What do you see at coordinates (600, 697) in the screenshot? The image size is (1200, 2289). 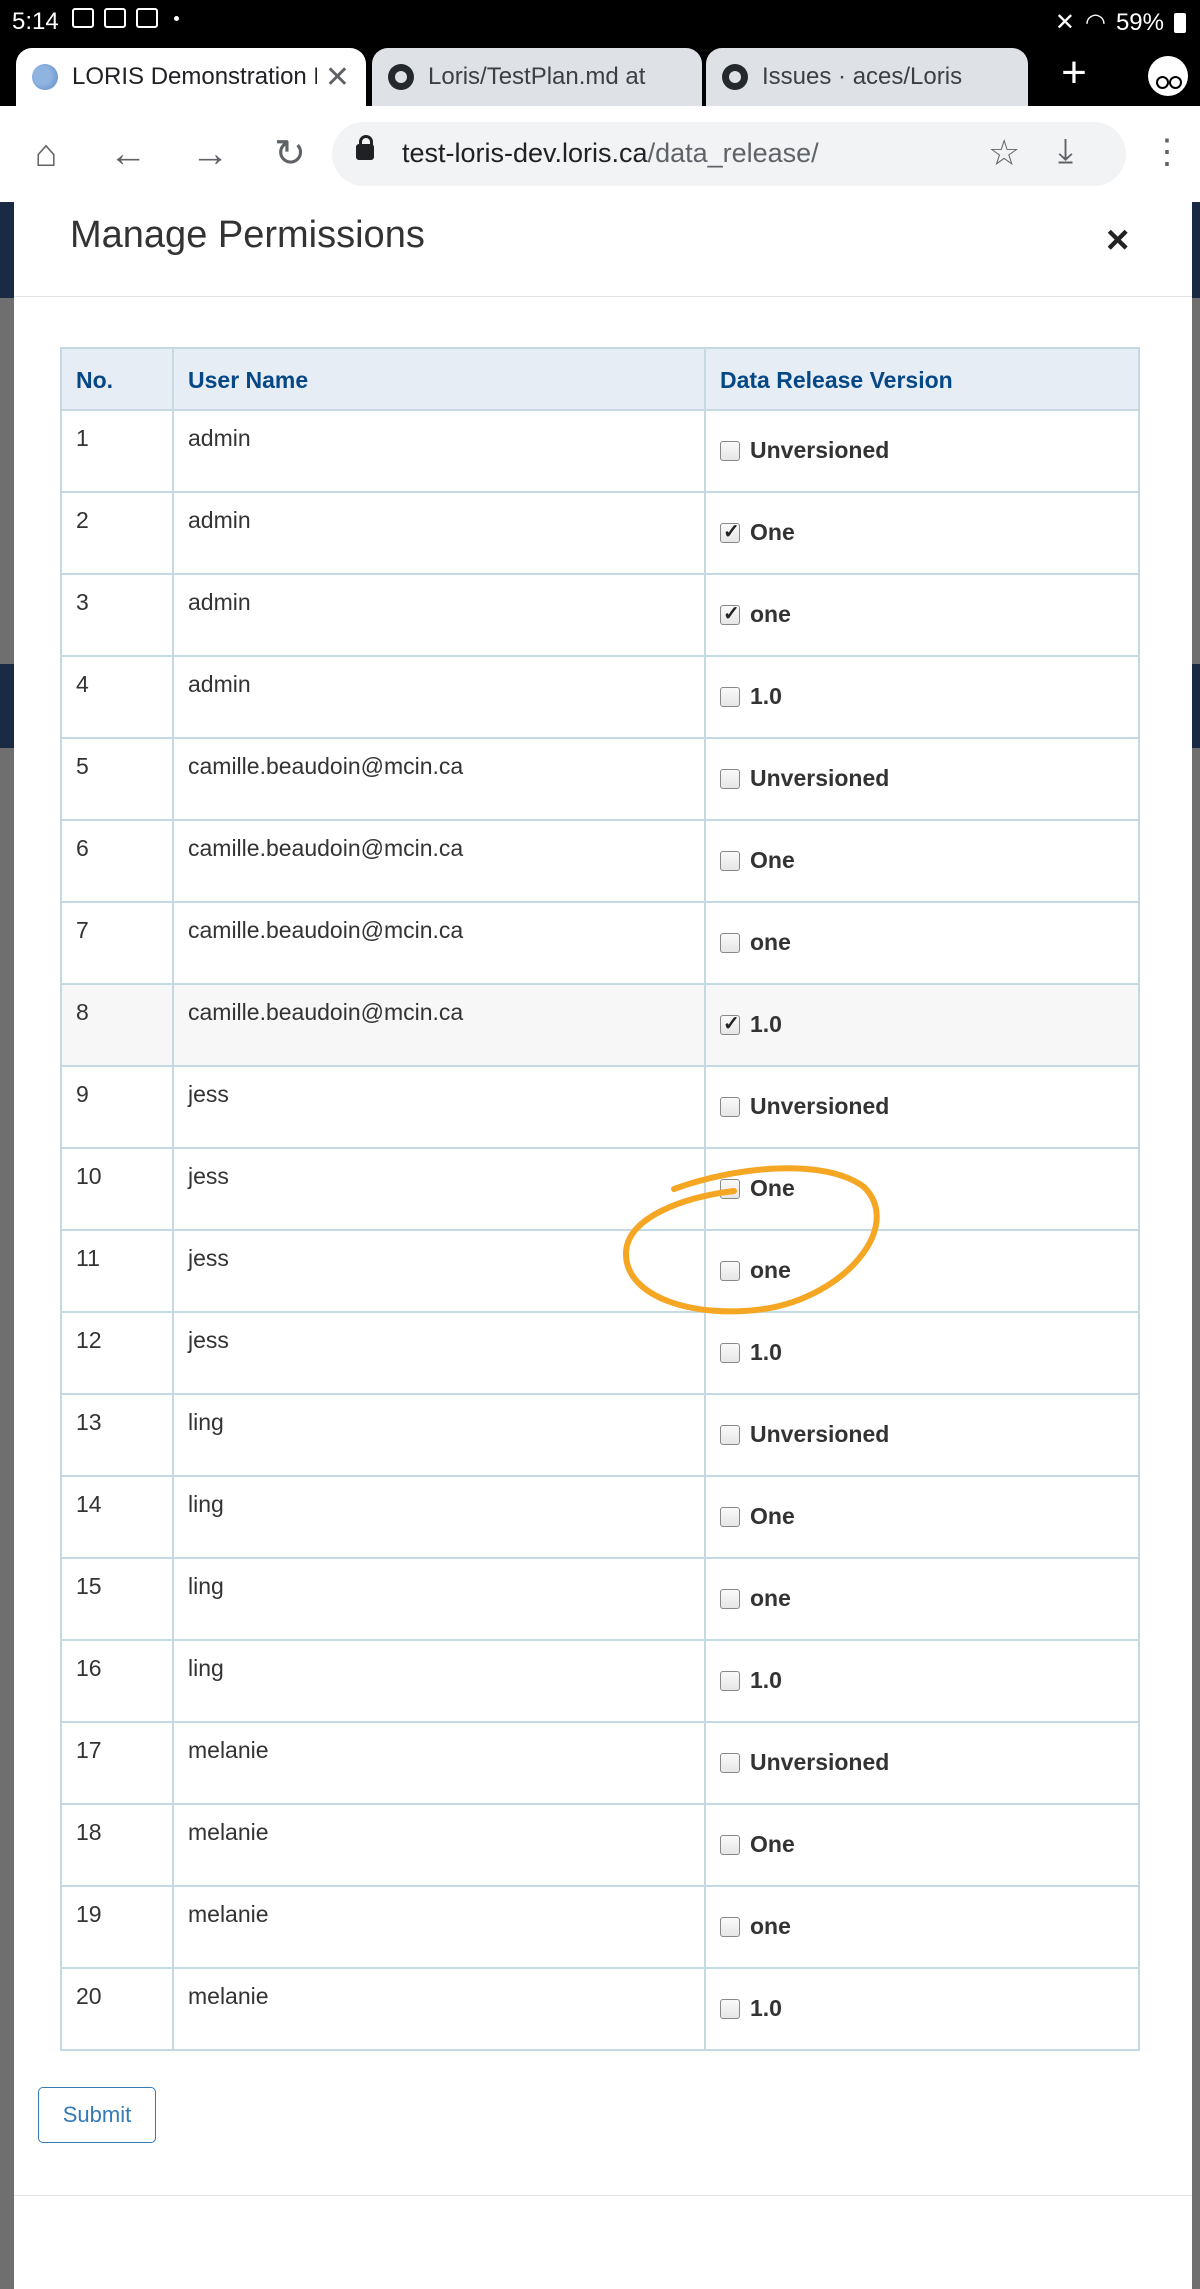 I see `table-row: 4 admin 1.0` at bounding box center [600, 697].